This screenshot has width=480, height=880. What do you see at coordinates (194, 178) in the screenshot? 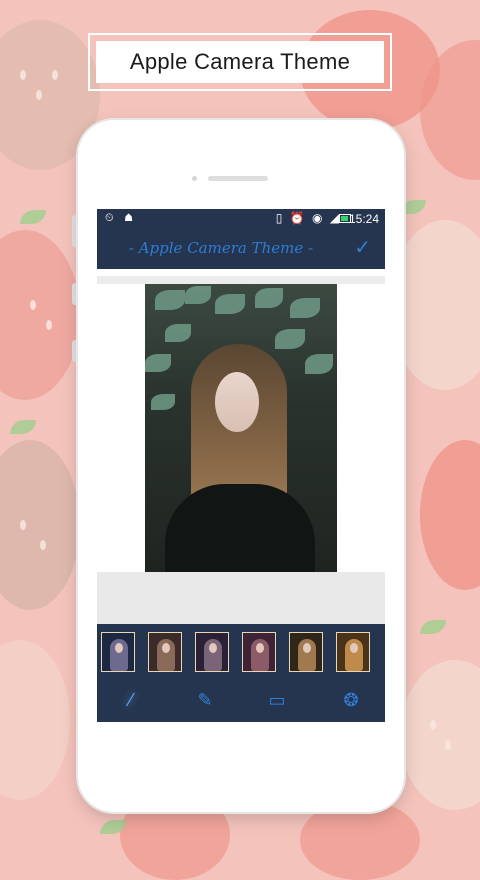
I see `phone-camera` at bounding box center [194, 178].